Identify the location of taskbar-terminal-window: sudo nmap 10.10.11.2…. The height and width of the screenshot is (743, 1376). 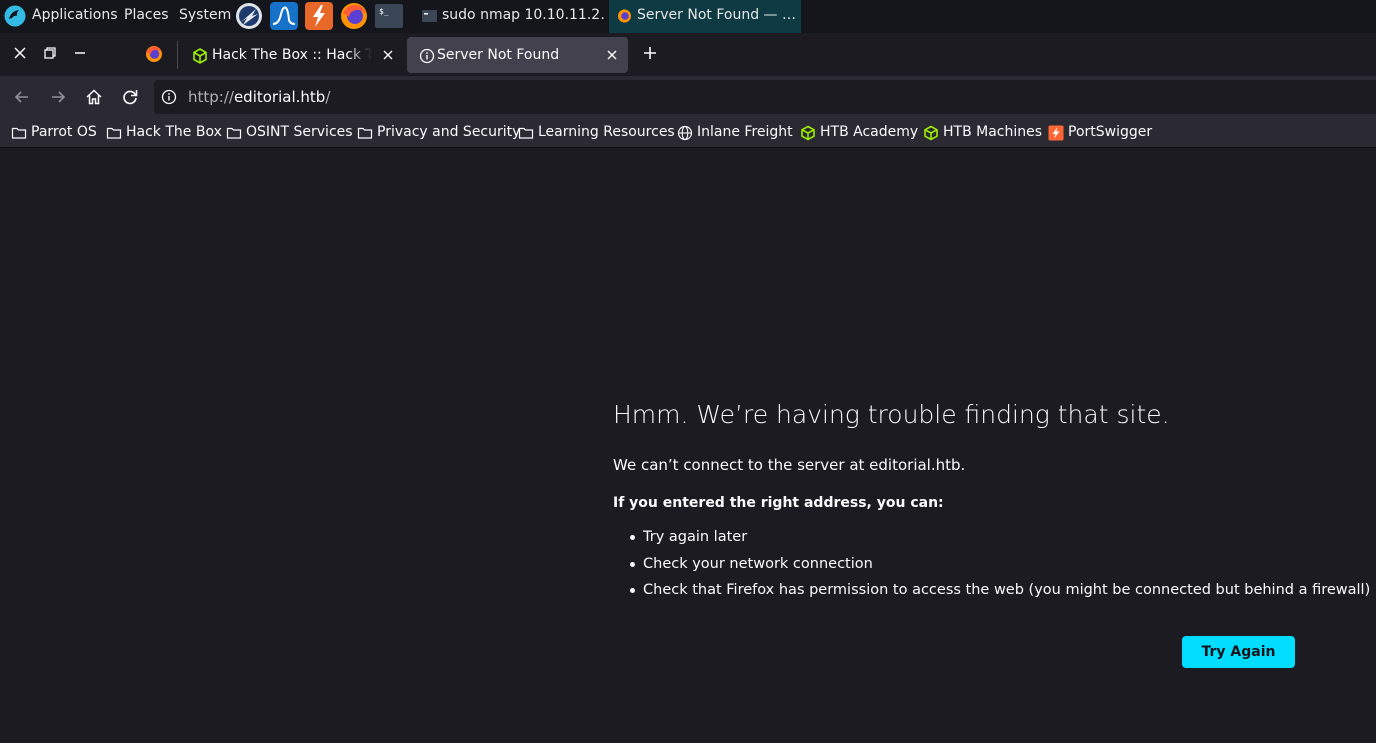
(510, 16).